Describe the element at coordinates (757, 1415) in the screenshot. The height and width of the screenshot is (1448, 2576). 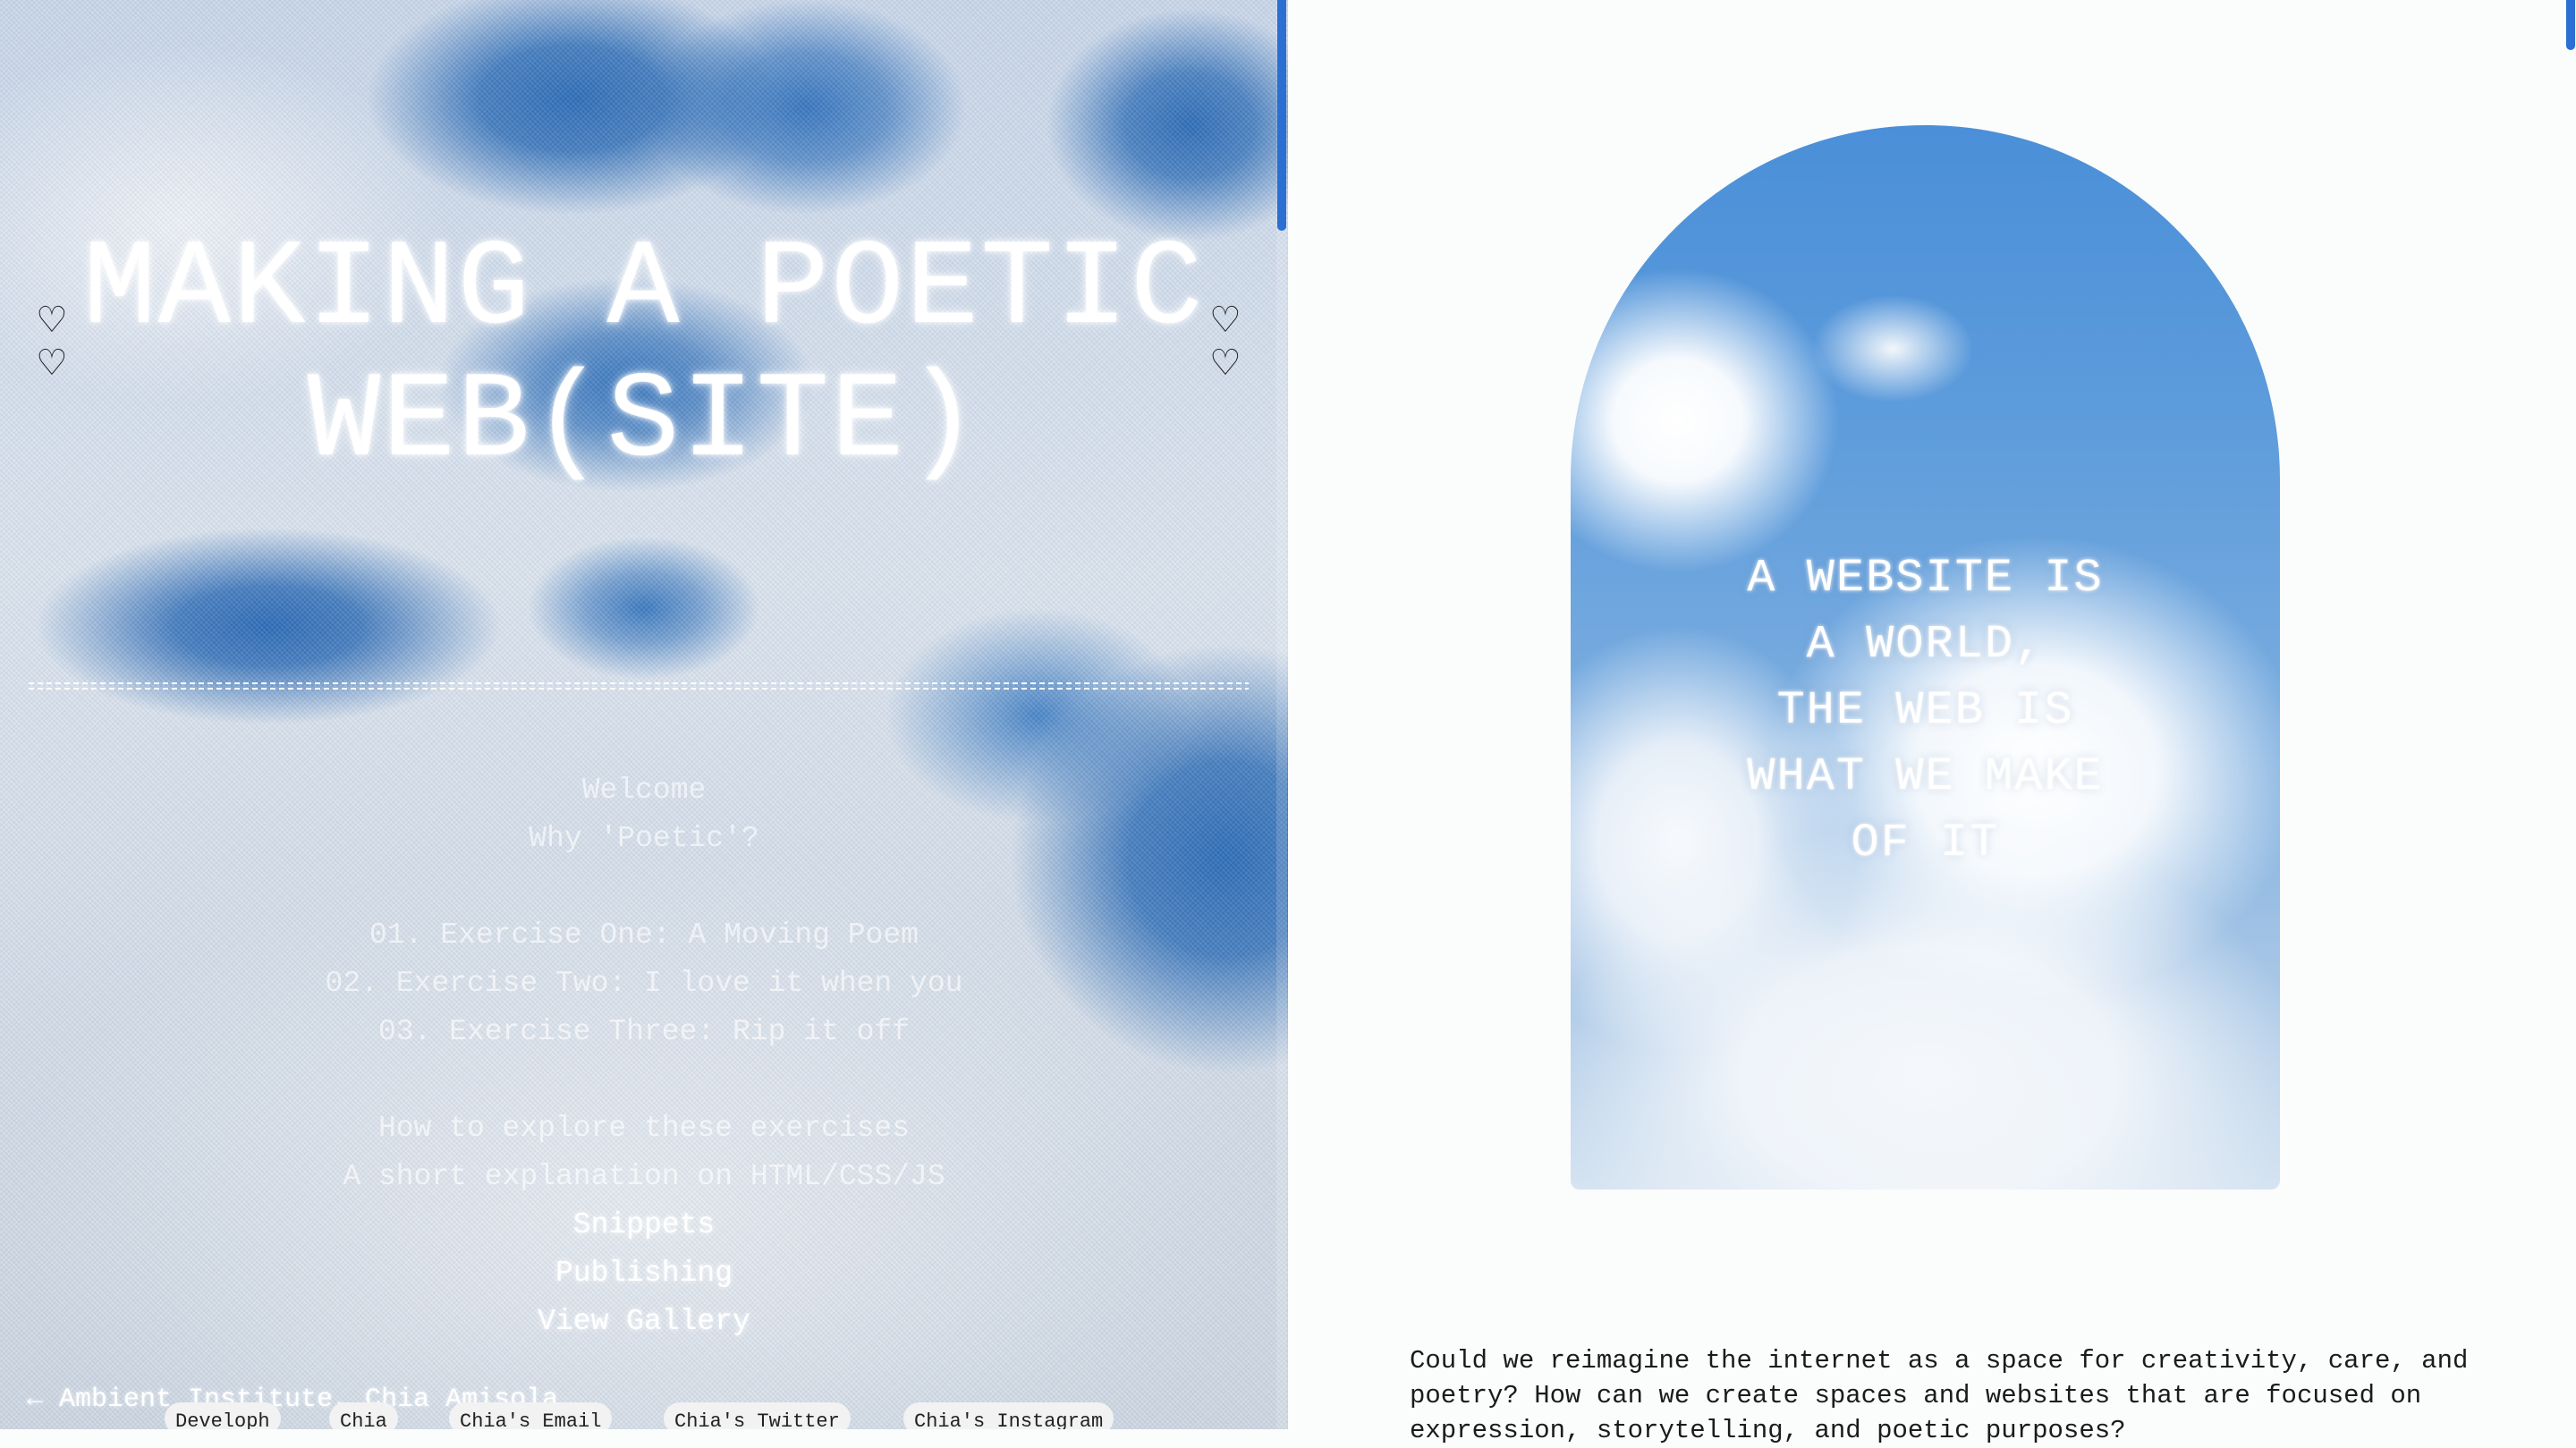
I see `chip-twitter: Chia's Twitter` at that location.